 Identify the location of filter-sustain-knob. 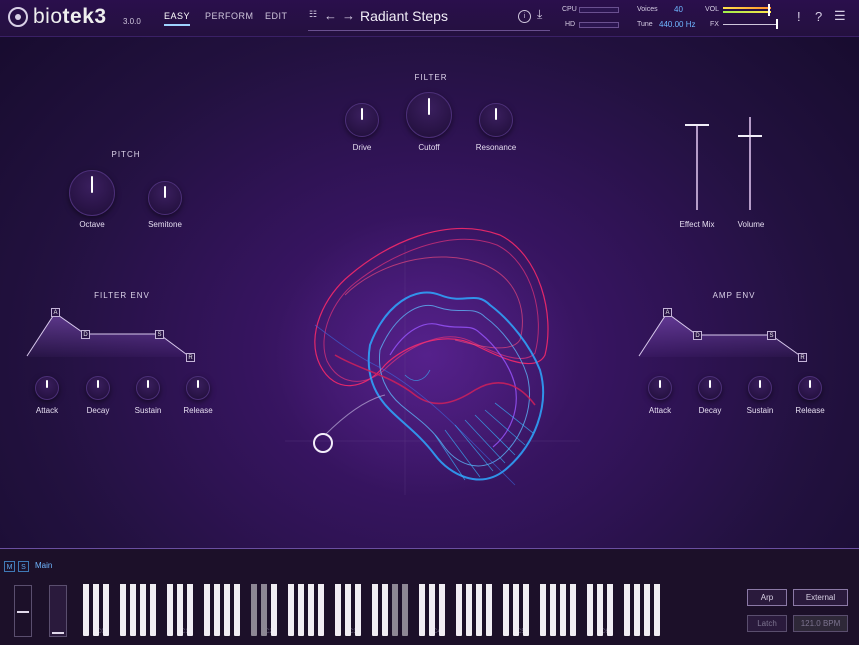
(148, 388).